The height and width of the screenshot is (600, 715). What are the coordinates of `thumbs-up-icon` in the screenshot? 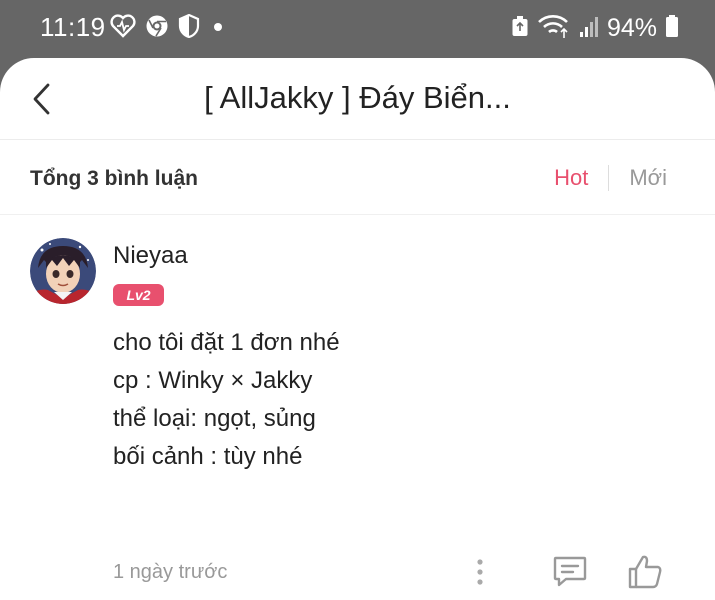 It's located at (645, 572).